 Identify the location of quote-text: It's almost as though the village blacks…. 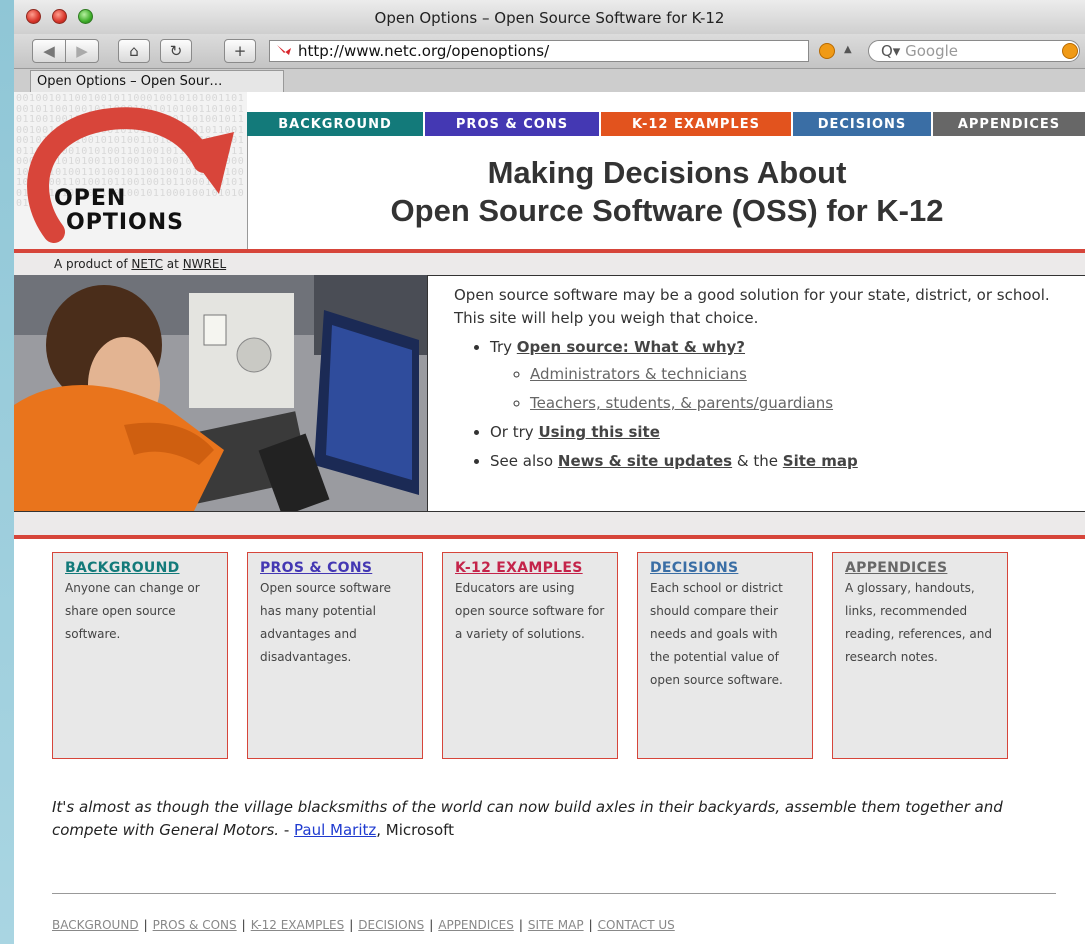
(527, 818).